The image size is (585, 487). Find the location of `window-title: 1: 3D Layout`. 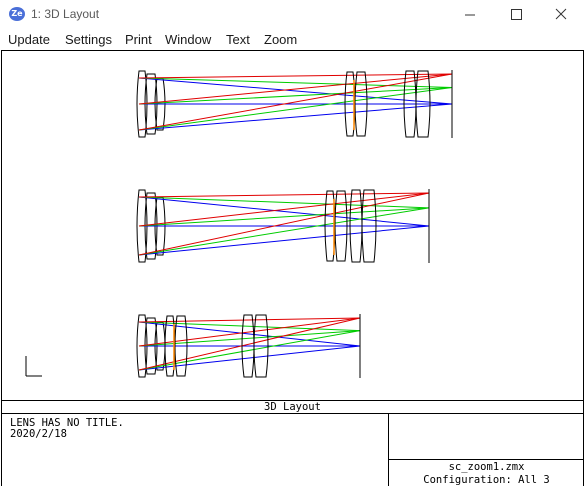

window-title: 1: 3D Layout is located at coordinates (65, 14).